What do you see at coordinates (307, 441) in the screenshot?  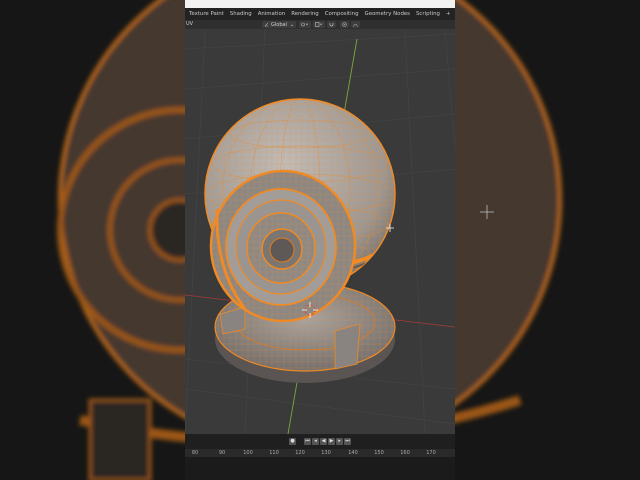 I see `jump-start-icon: ⏮` at bounding box center [307, 441].